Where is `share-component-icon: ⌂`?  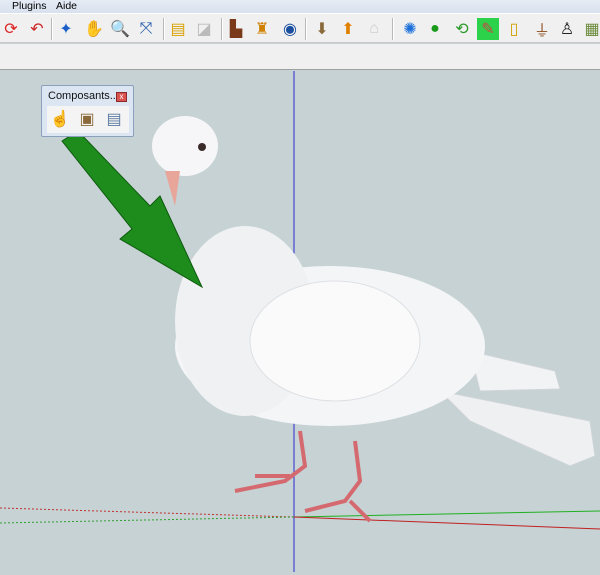
share-component-icon: ⌂ is located at coordinates (374, 29).